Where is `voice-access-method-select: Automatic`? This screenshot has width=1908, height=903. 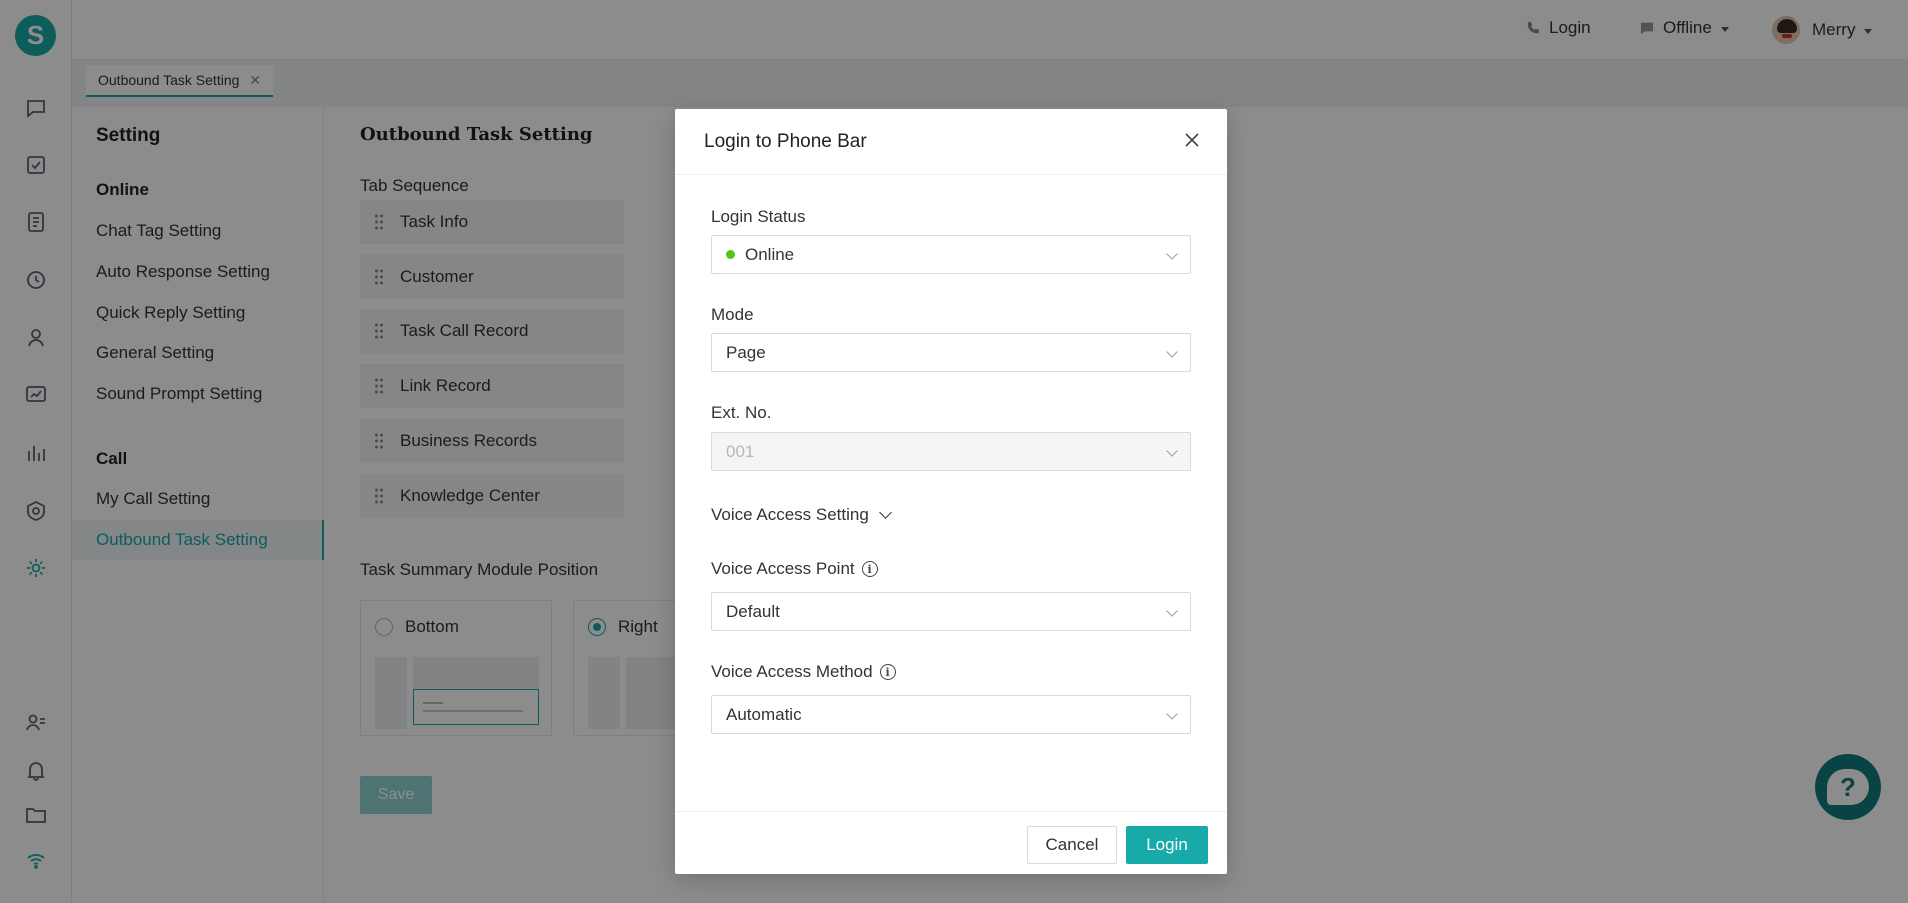
voice-access-method-select: Automatic is located at coordinates (951, 714).